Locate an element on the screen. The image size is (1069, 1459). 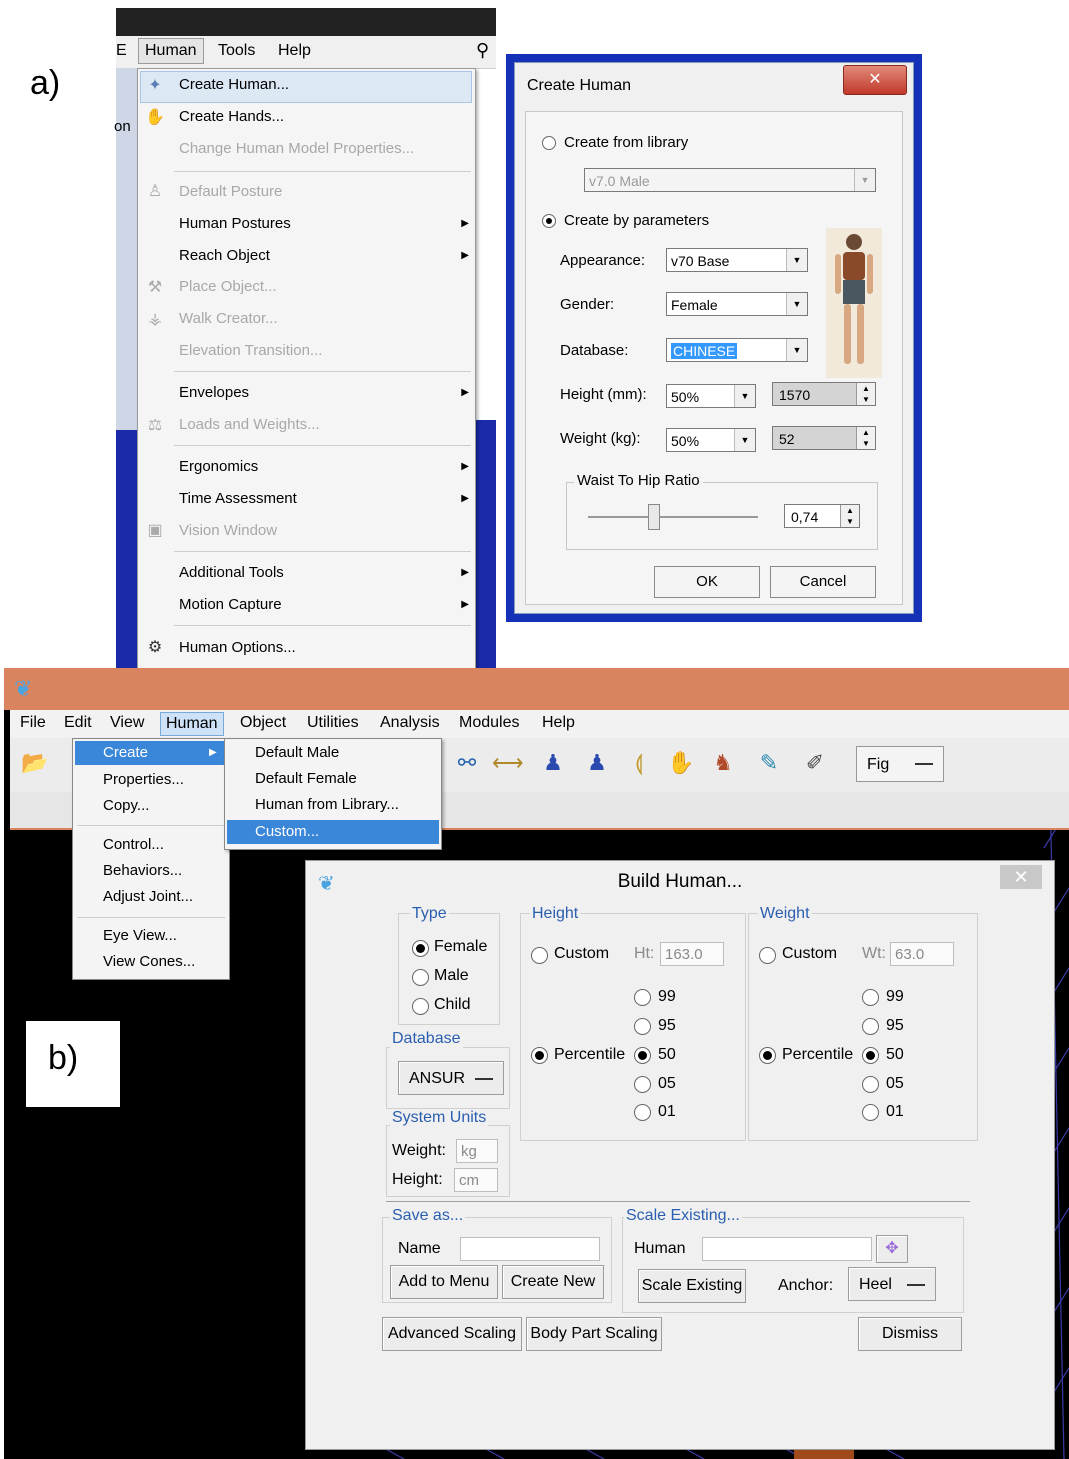
create-new-button: Create New is located at coordinates (553, 1282).